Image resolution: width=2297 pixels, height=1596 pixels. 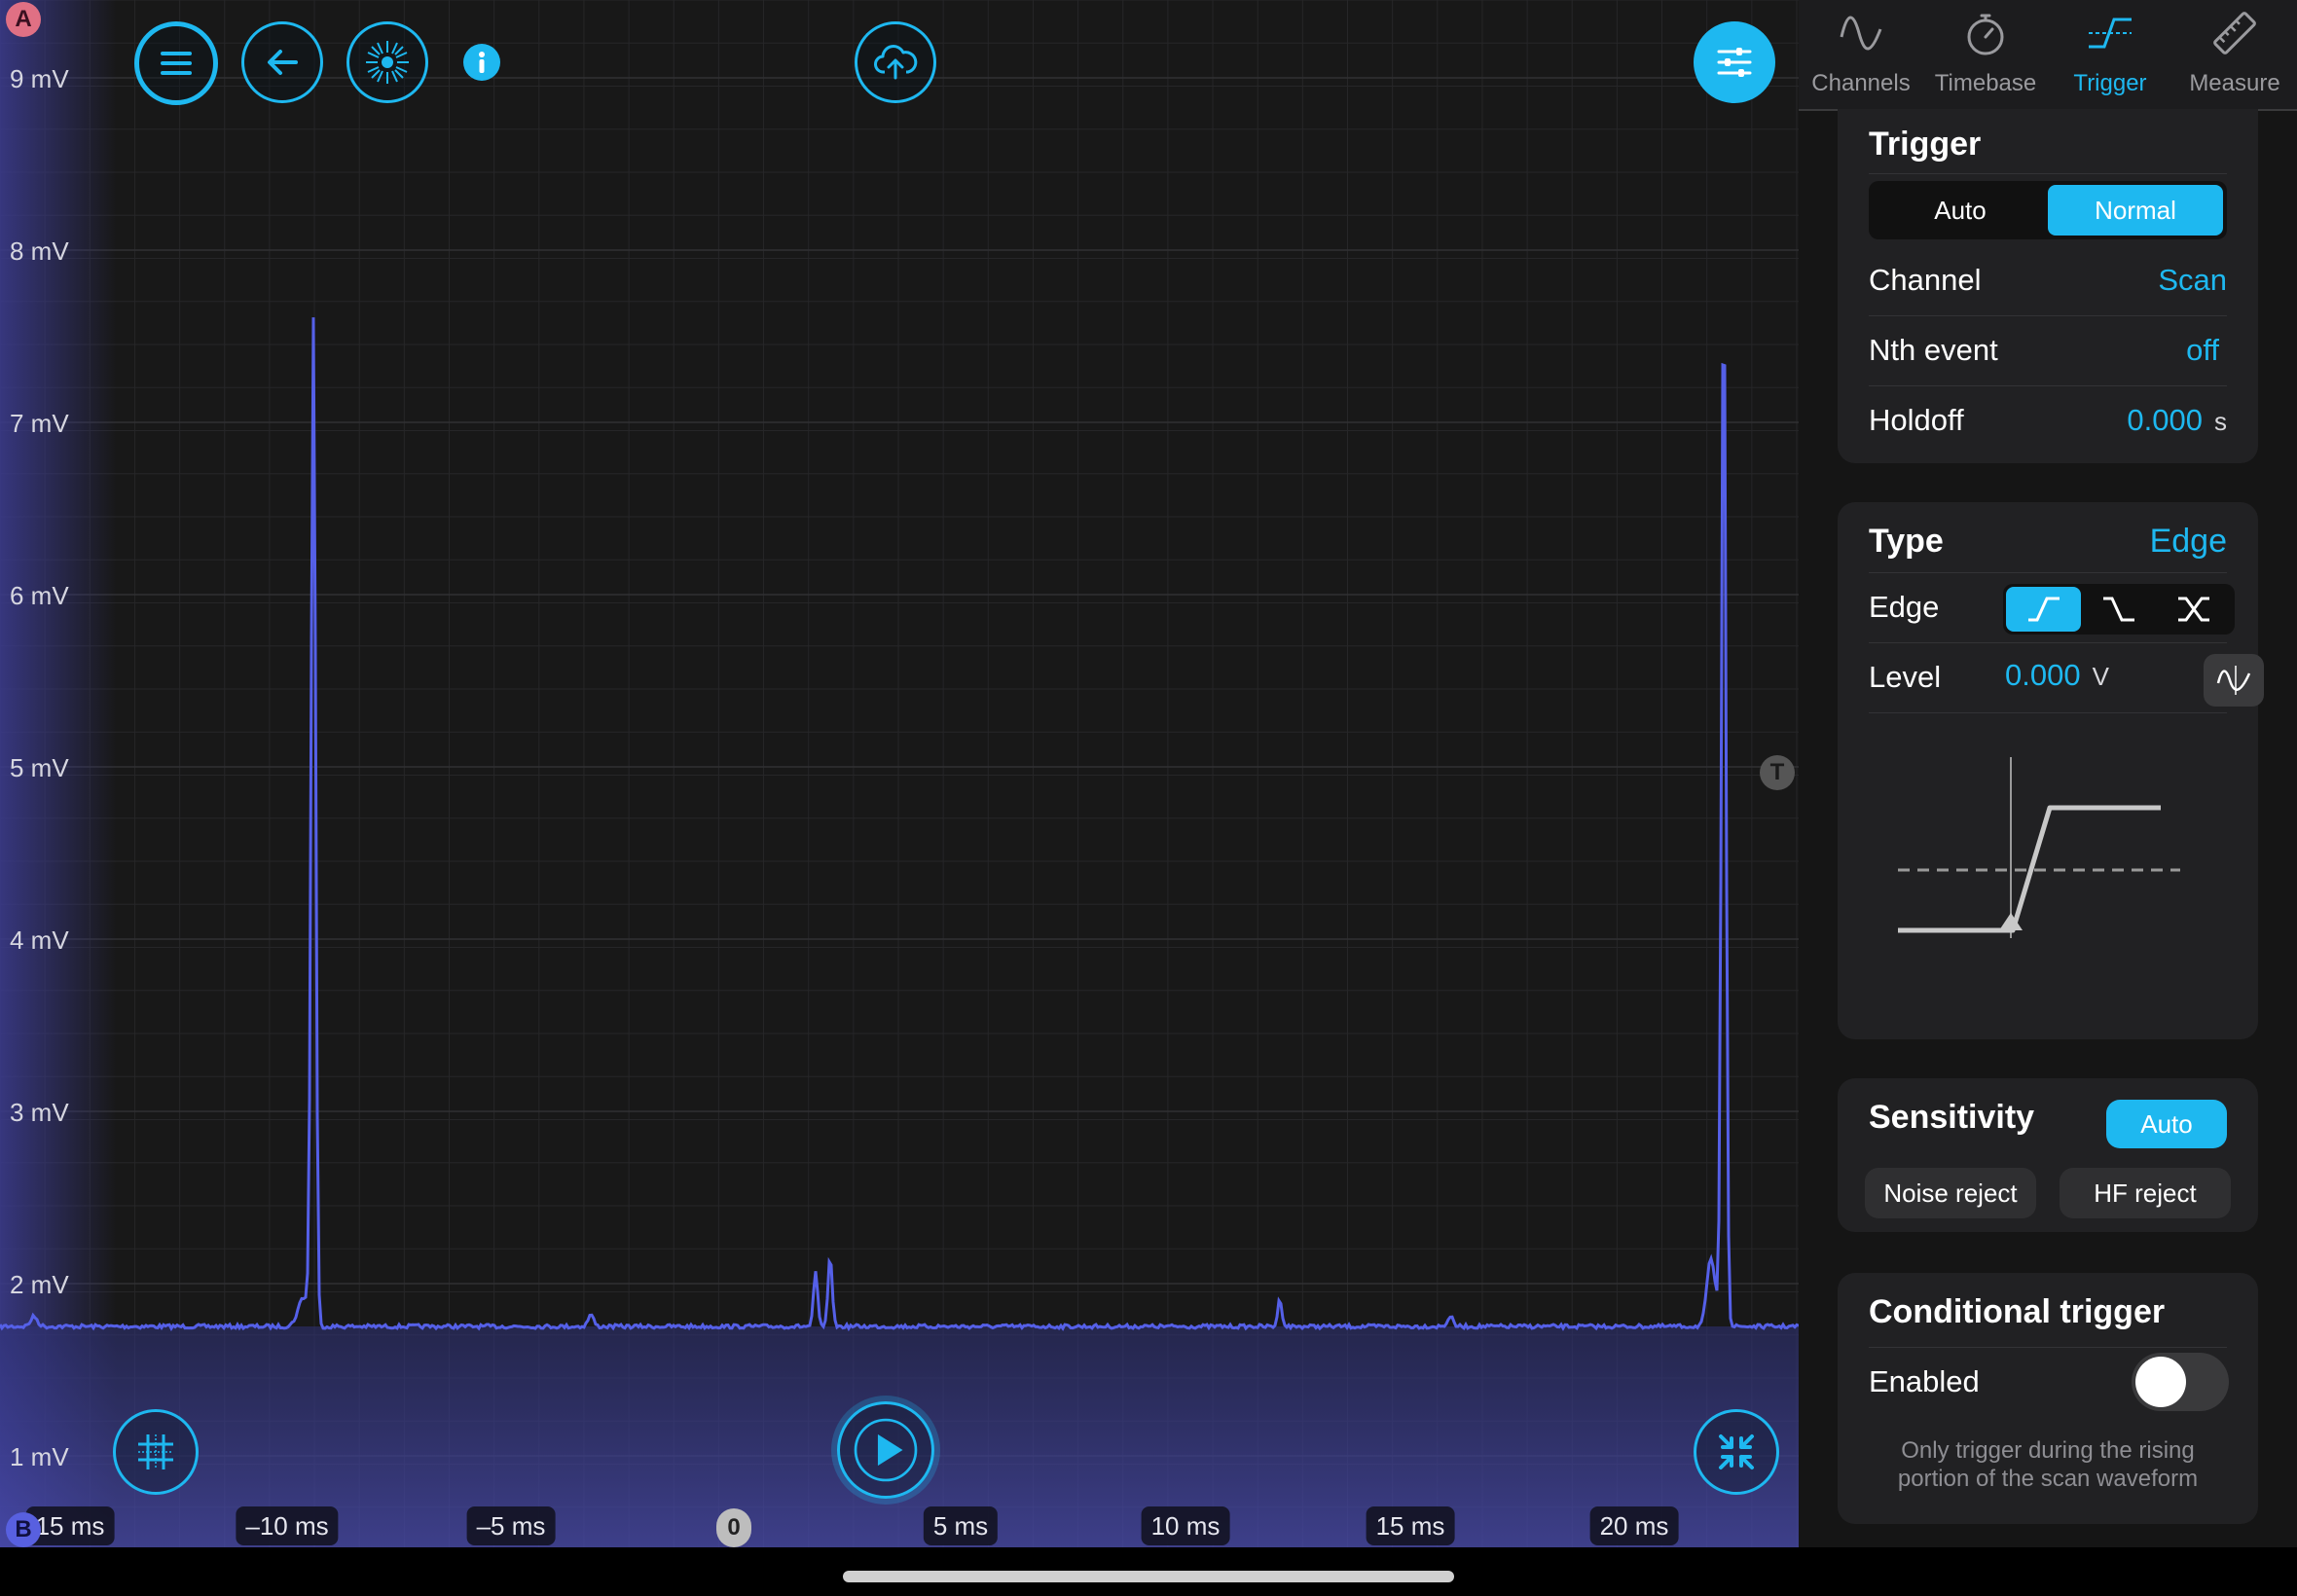 What do you see at coordinates (1148, 1576) in the screenshot?
I see `home-indicator` at bounding box center [1148, 1576].